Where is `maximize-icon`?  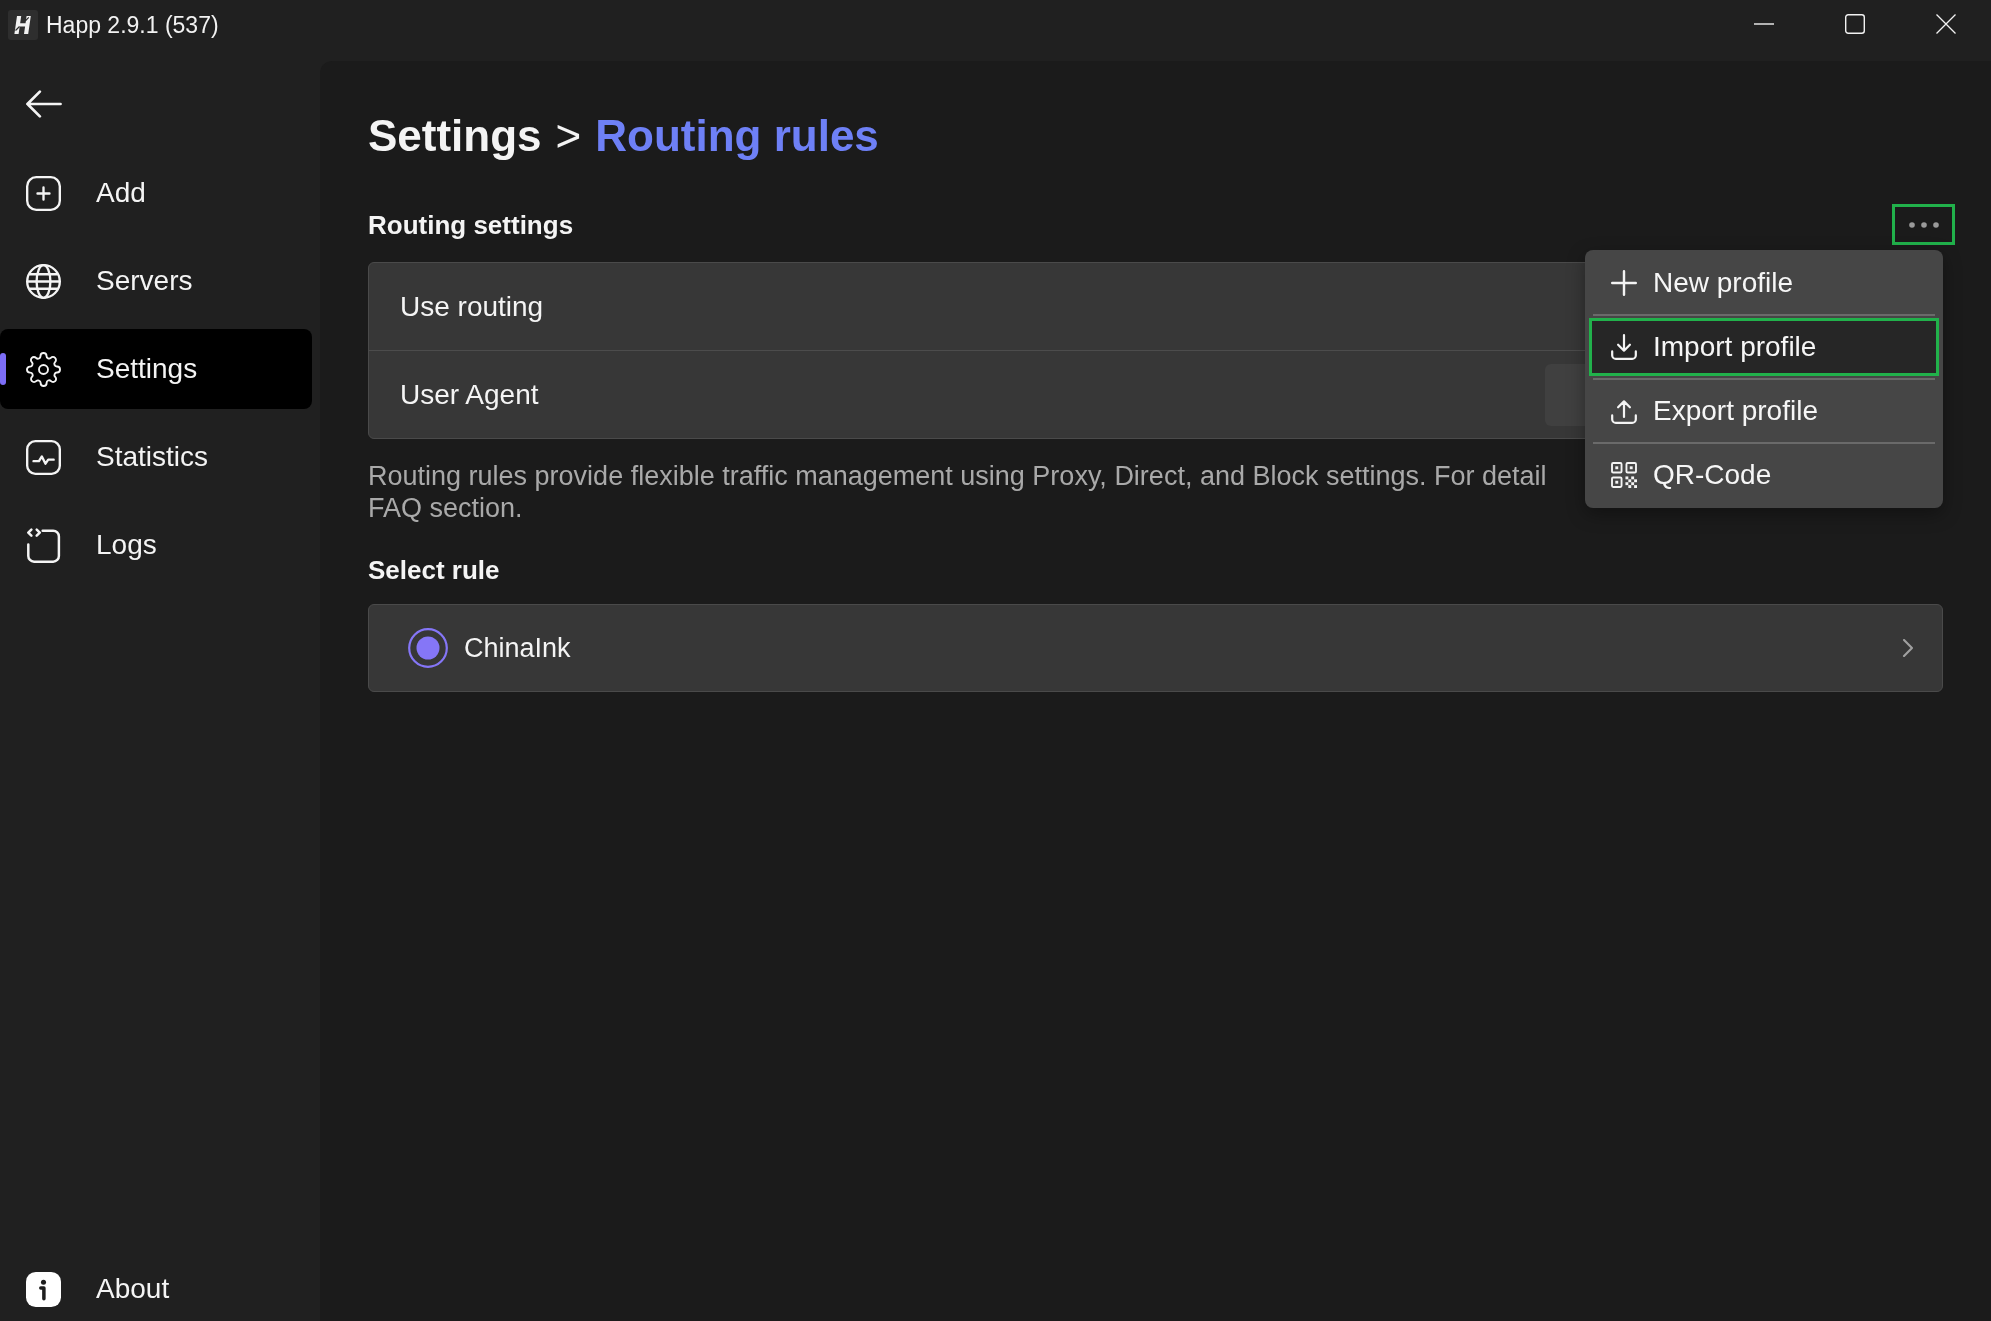
maximize-icon is located at coordinates (1854, 24).